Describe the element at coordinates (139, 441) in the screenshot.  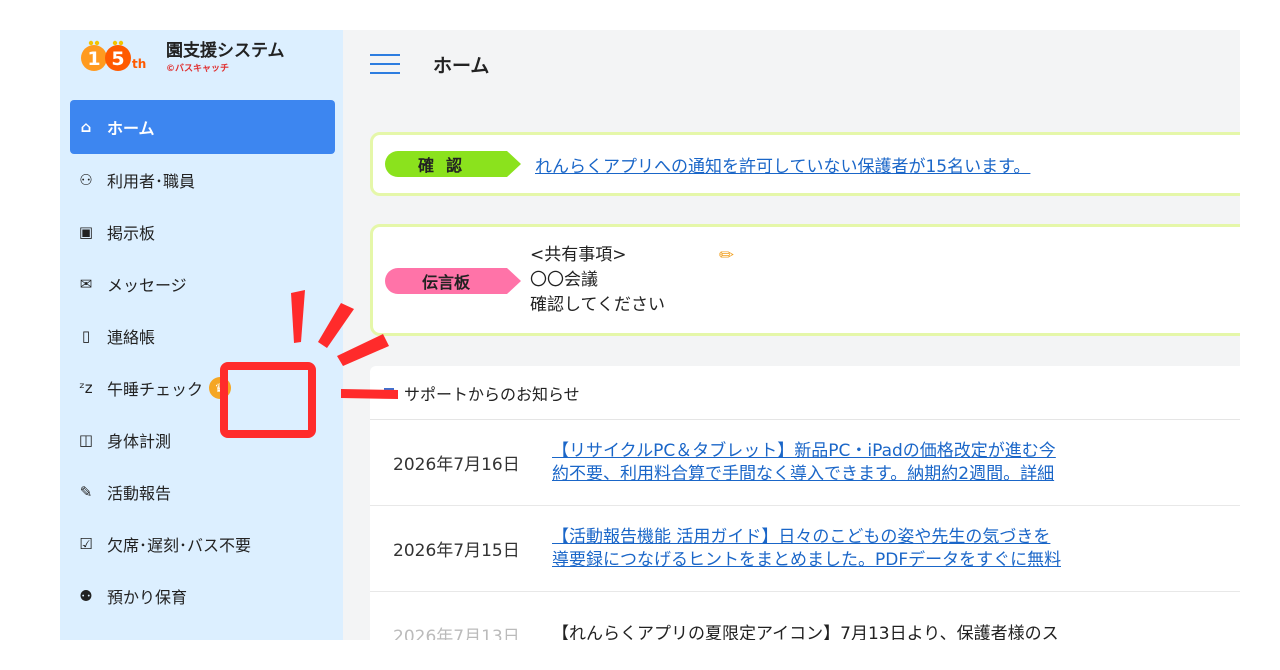
I see `sidebar-item-label: 身体計測` at that location.